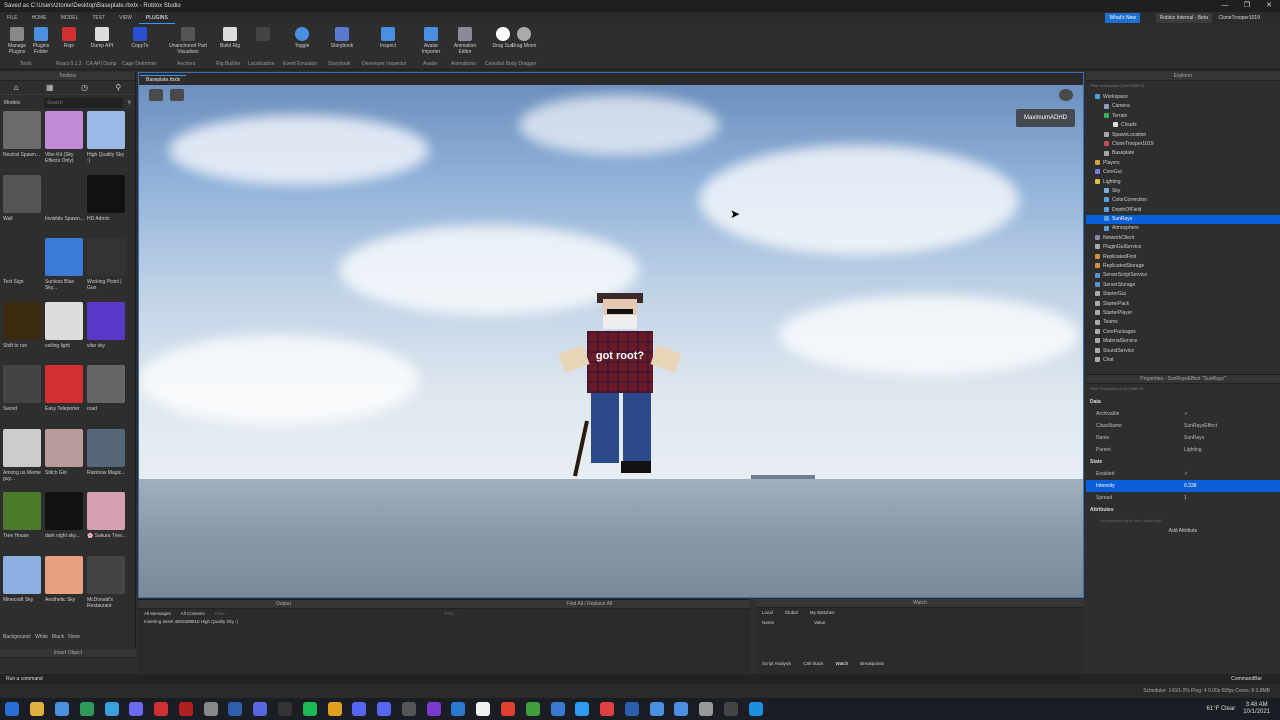 The height and width of the screenshot is (720, 1280). Describe the element at coordinates (23, 397) in the screenshot. I see `toolbox-item: Sword` at that location.